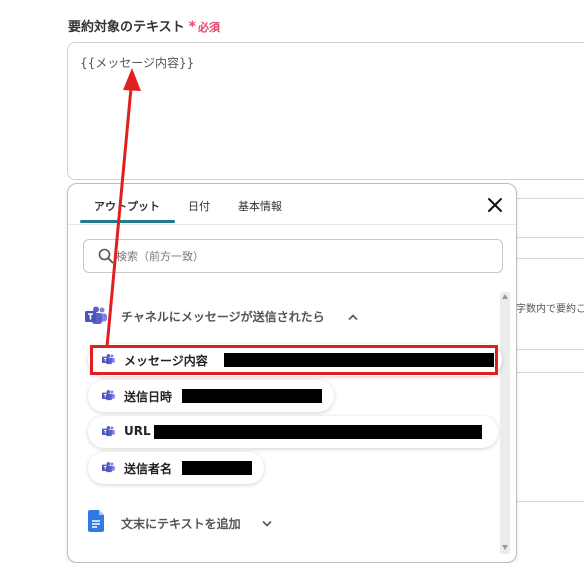 This screenshot has width=584, height=563. Describe the element at coordinates (208, 27) in the screenshot. I see `required-badge: 必須` at that location.